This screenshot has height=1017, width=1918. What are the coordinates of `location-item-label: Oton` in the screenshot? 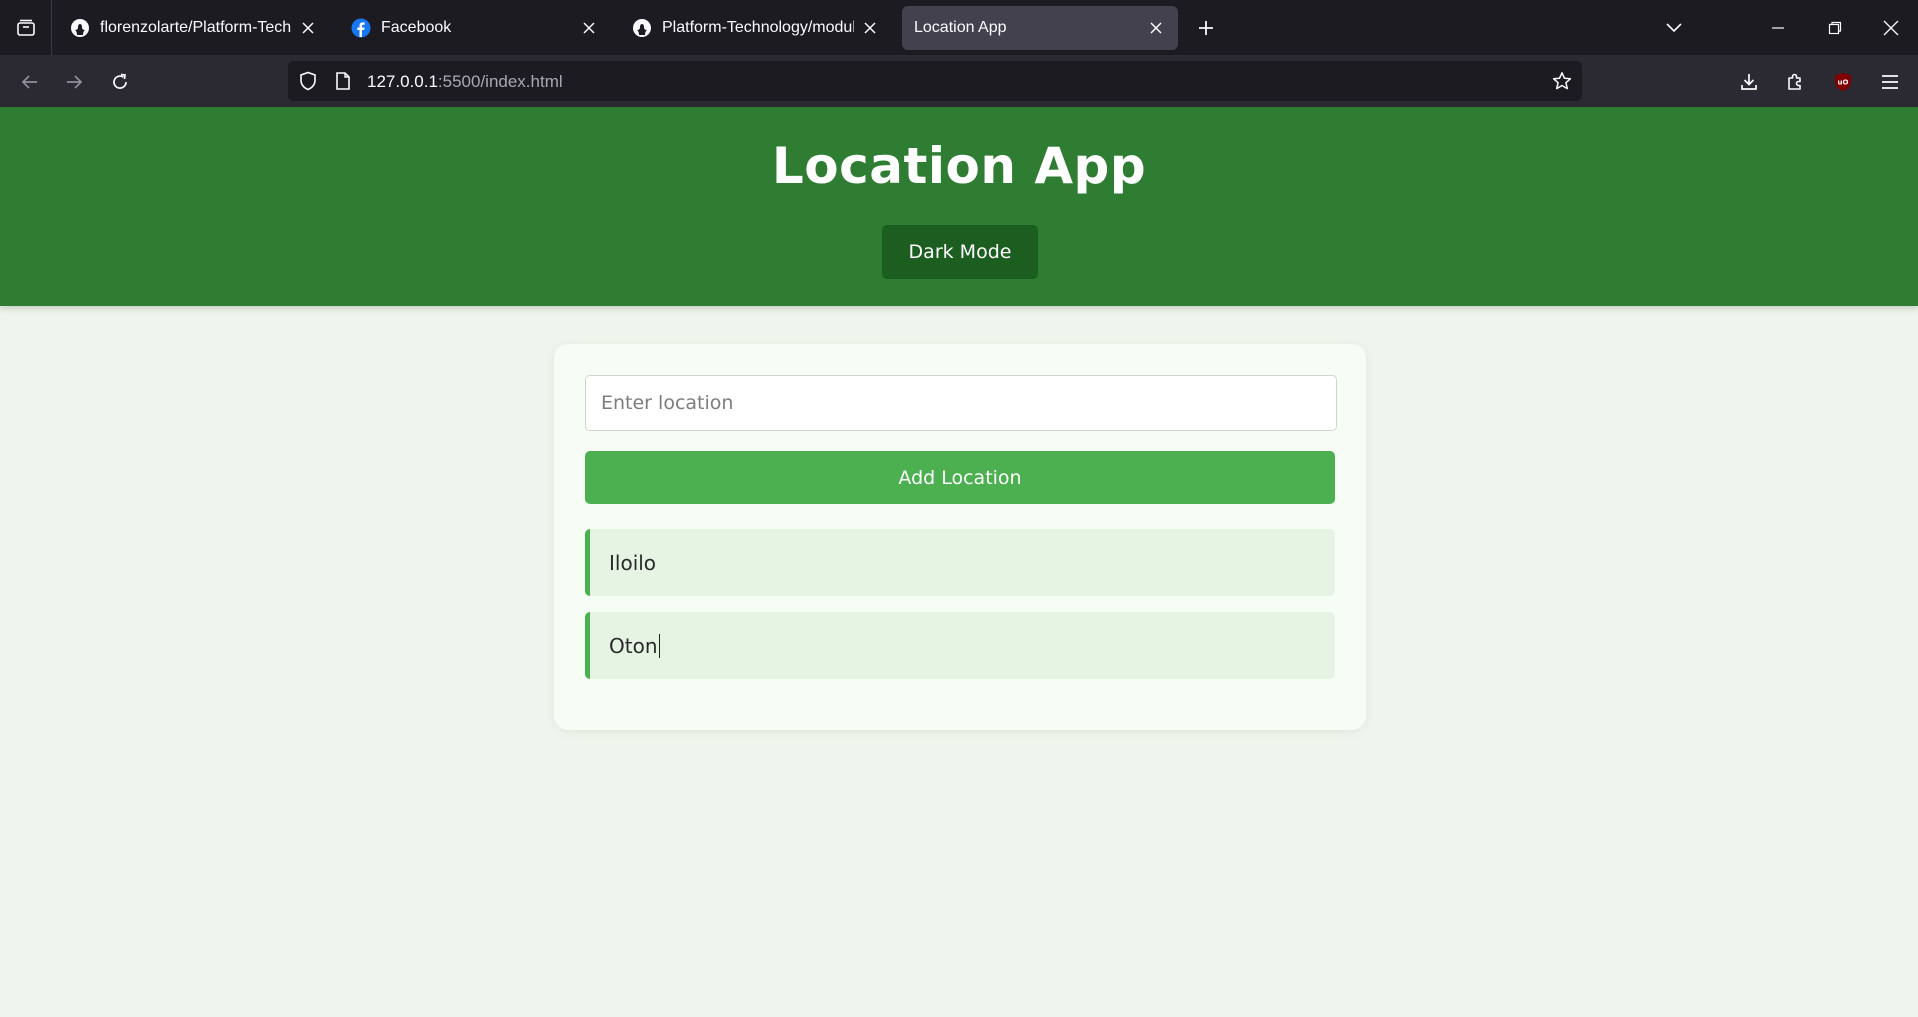 It's located at (633, 645).